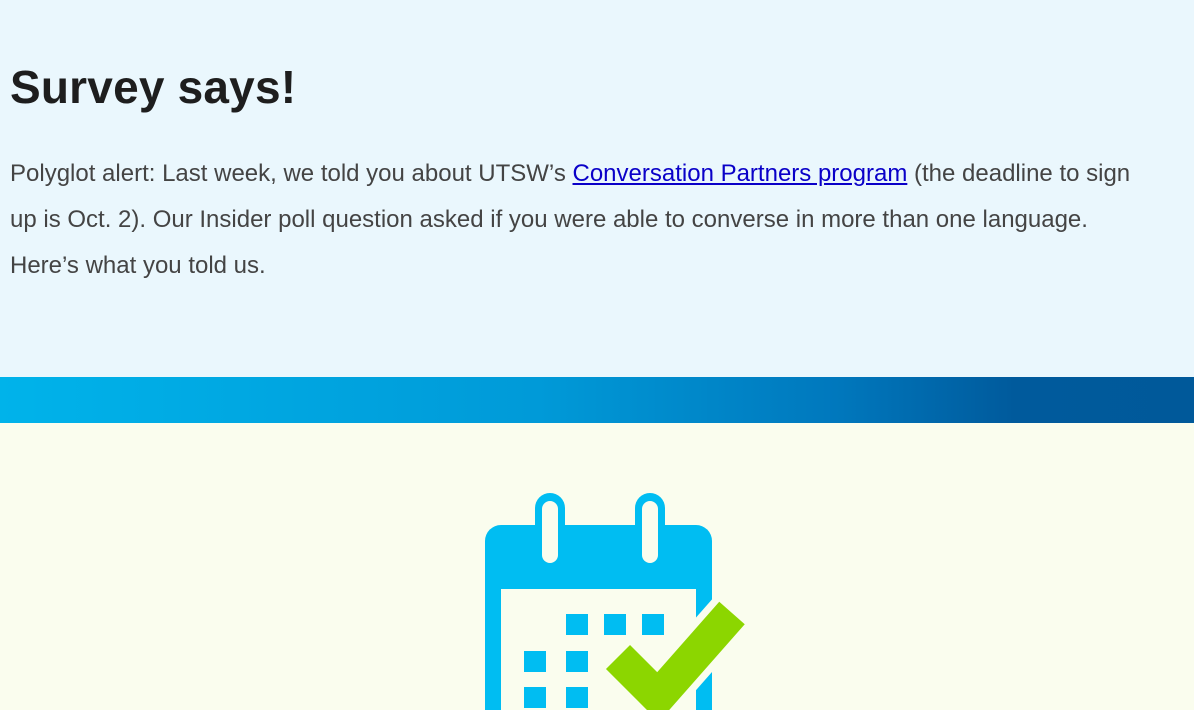 The width and height of the screenshot is (1194, 710). Describe the element at coordinates (597, 400) in the screenshot. I see `gradient-divider` at that location.